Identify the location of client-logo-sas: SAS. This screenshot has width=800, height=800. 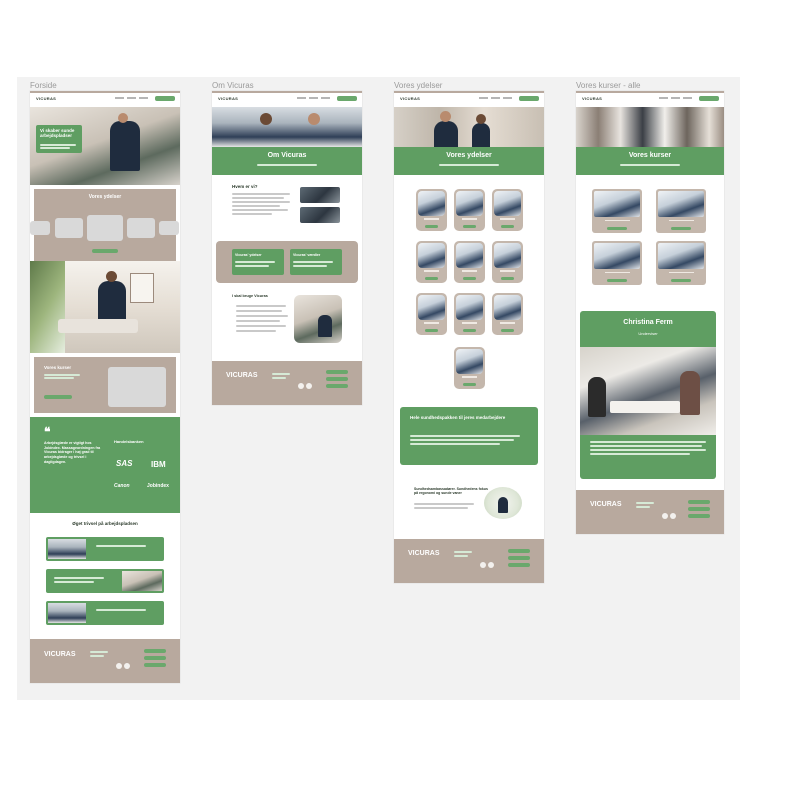
(124, 463).